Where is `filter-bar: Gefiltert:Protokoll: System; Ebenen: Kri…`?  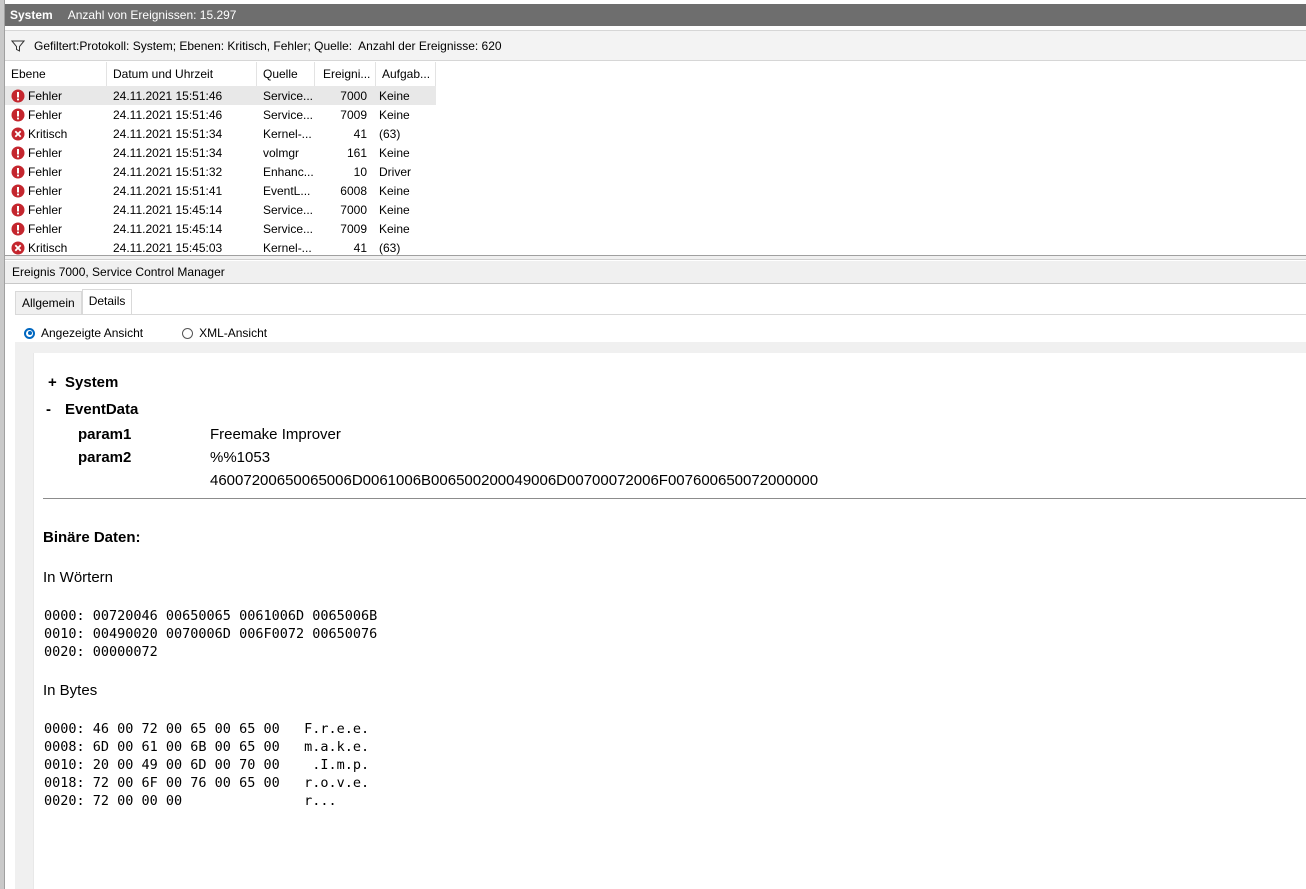 filter-bar: Gefiltert:Protokoll: System; Ebenen: Kri… is located at coordinates (655, 45).